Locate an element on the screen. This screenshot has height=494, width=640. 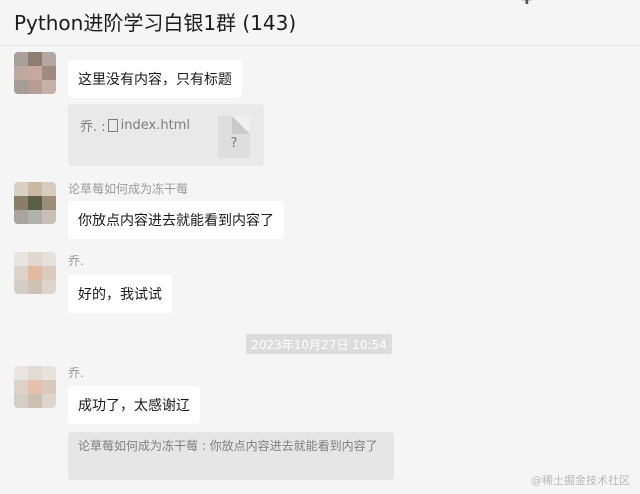
message-bubble: 这里没有内容，只有标题 is located at coordinates (155, 79).